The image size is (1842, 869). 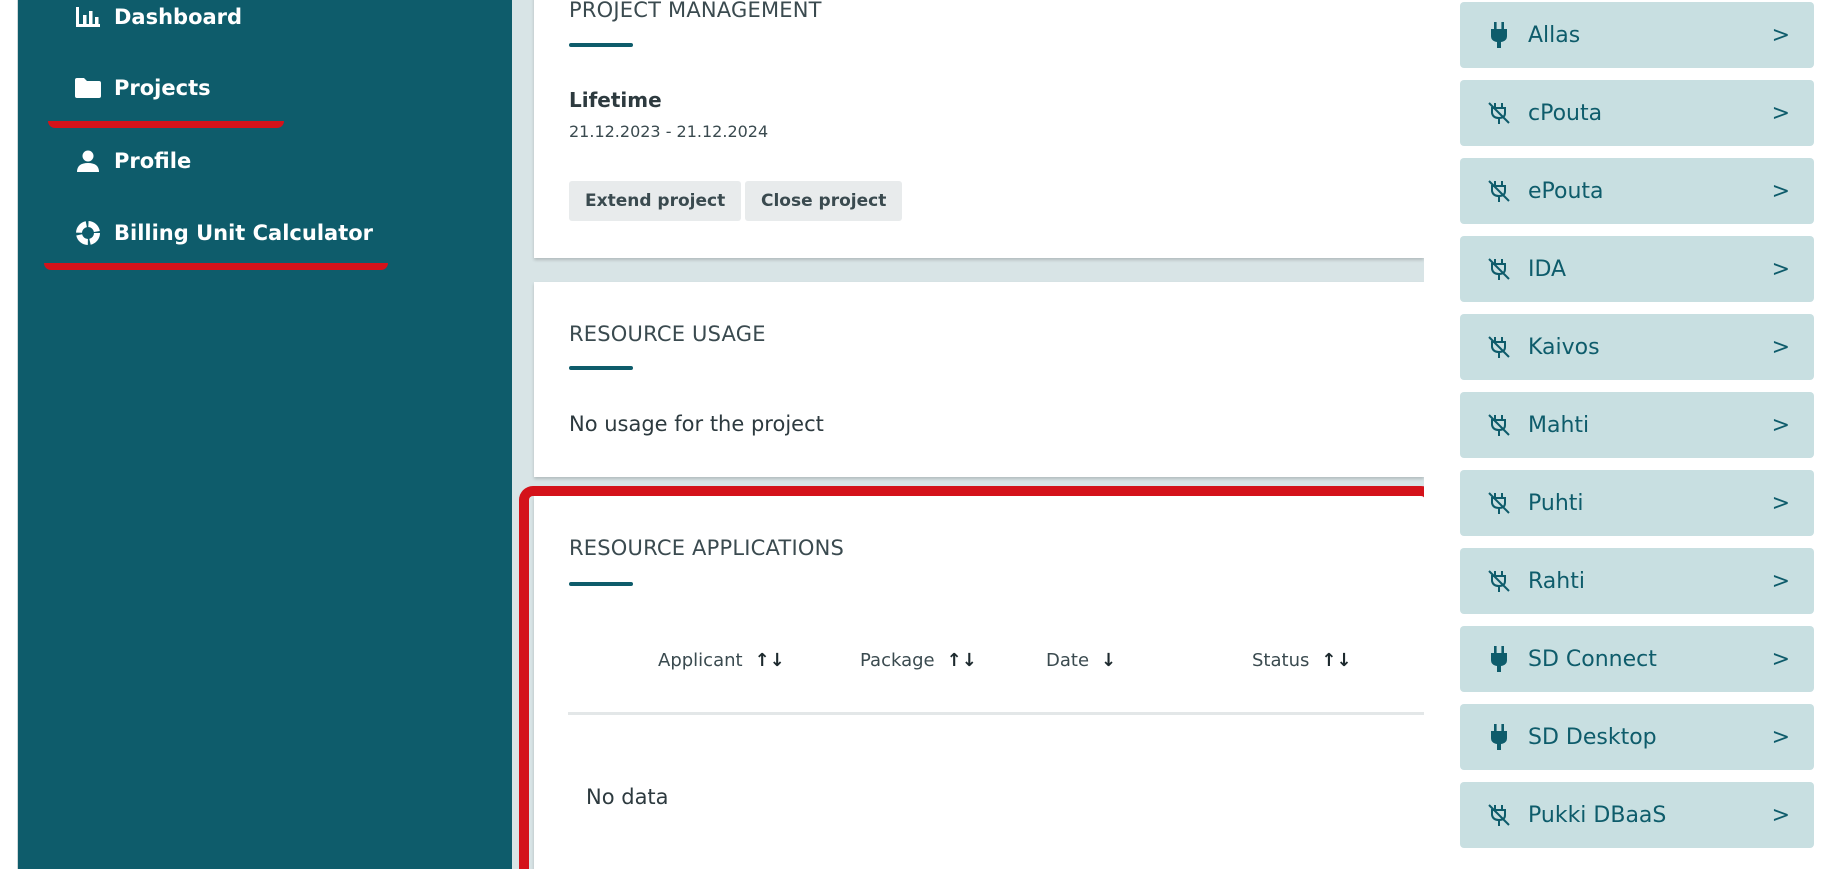 I want to click on no-usage-message: No usage for the project, so click(x=696, y=424).